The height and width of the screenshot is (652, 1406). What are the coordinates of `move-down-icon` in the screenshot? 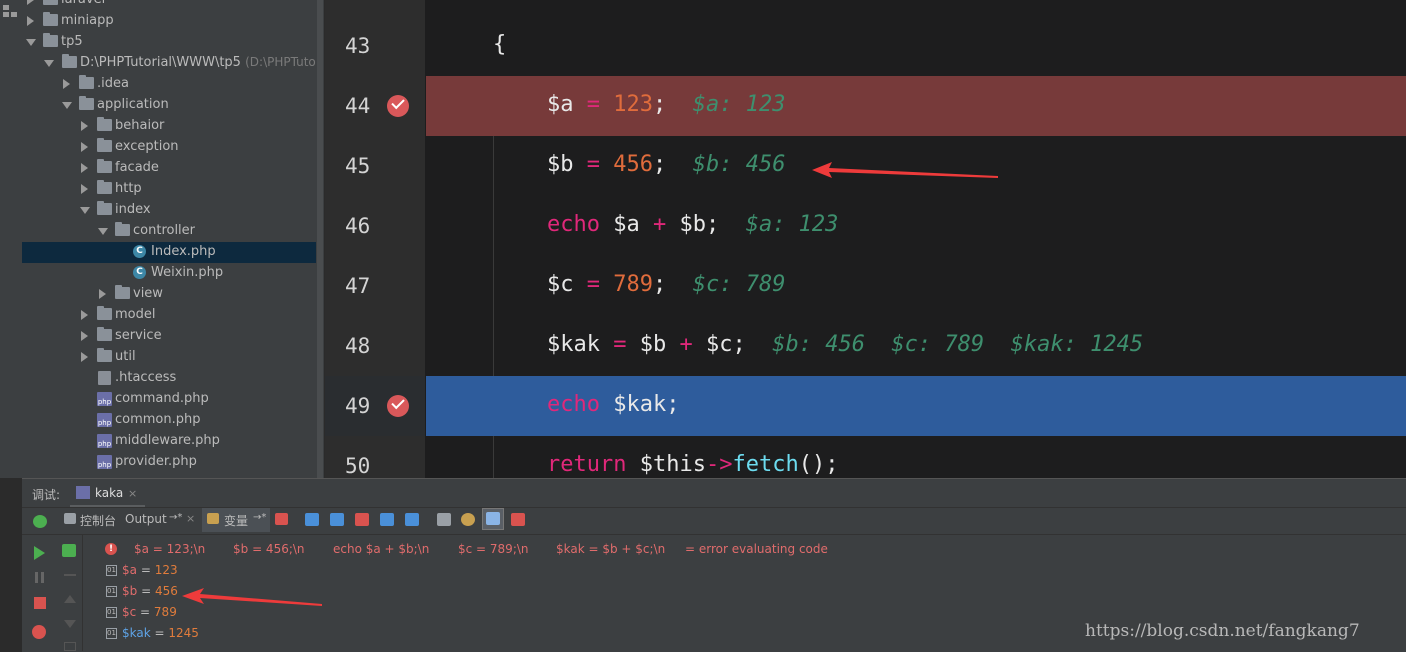 It's located at (70, 624).